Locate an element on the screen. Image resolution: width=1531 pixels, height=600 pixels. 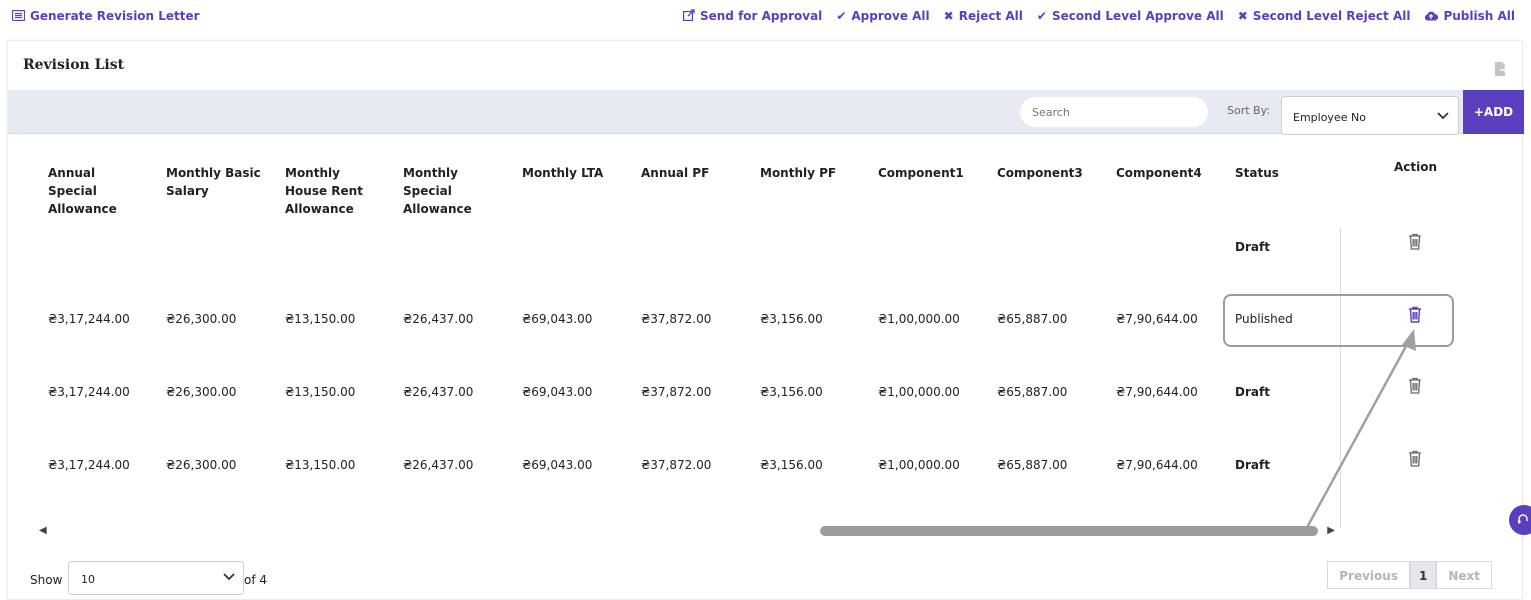
second-level-approve-all-button: ✔ Second Level Approve All is located at coordinates (1130, 16).